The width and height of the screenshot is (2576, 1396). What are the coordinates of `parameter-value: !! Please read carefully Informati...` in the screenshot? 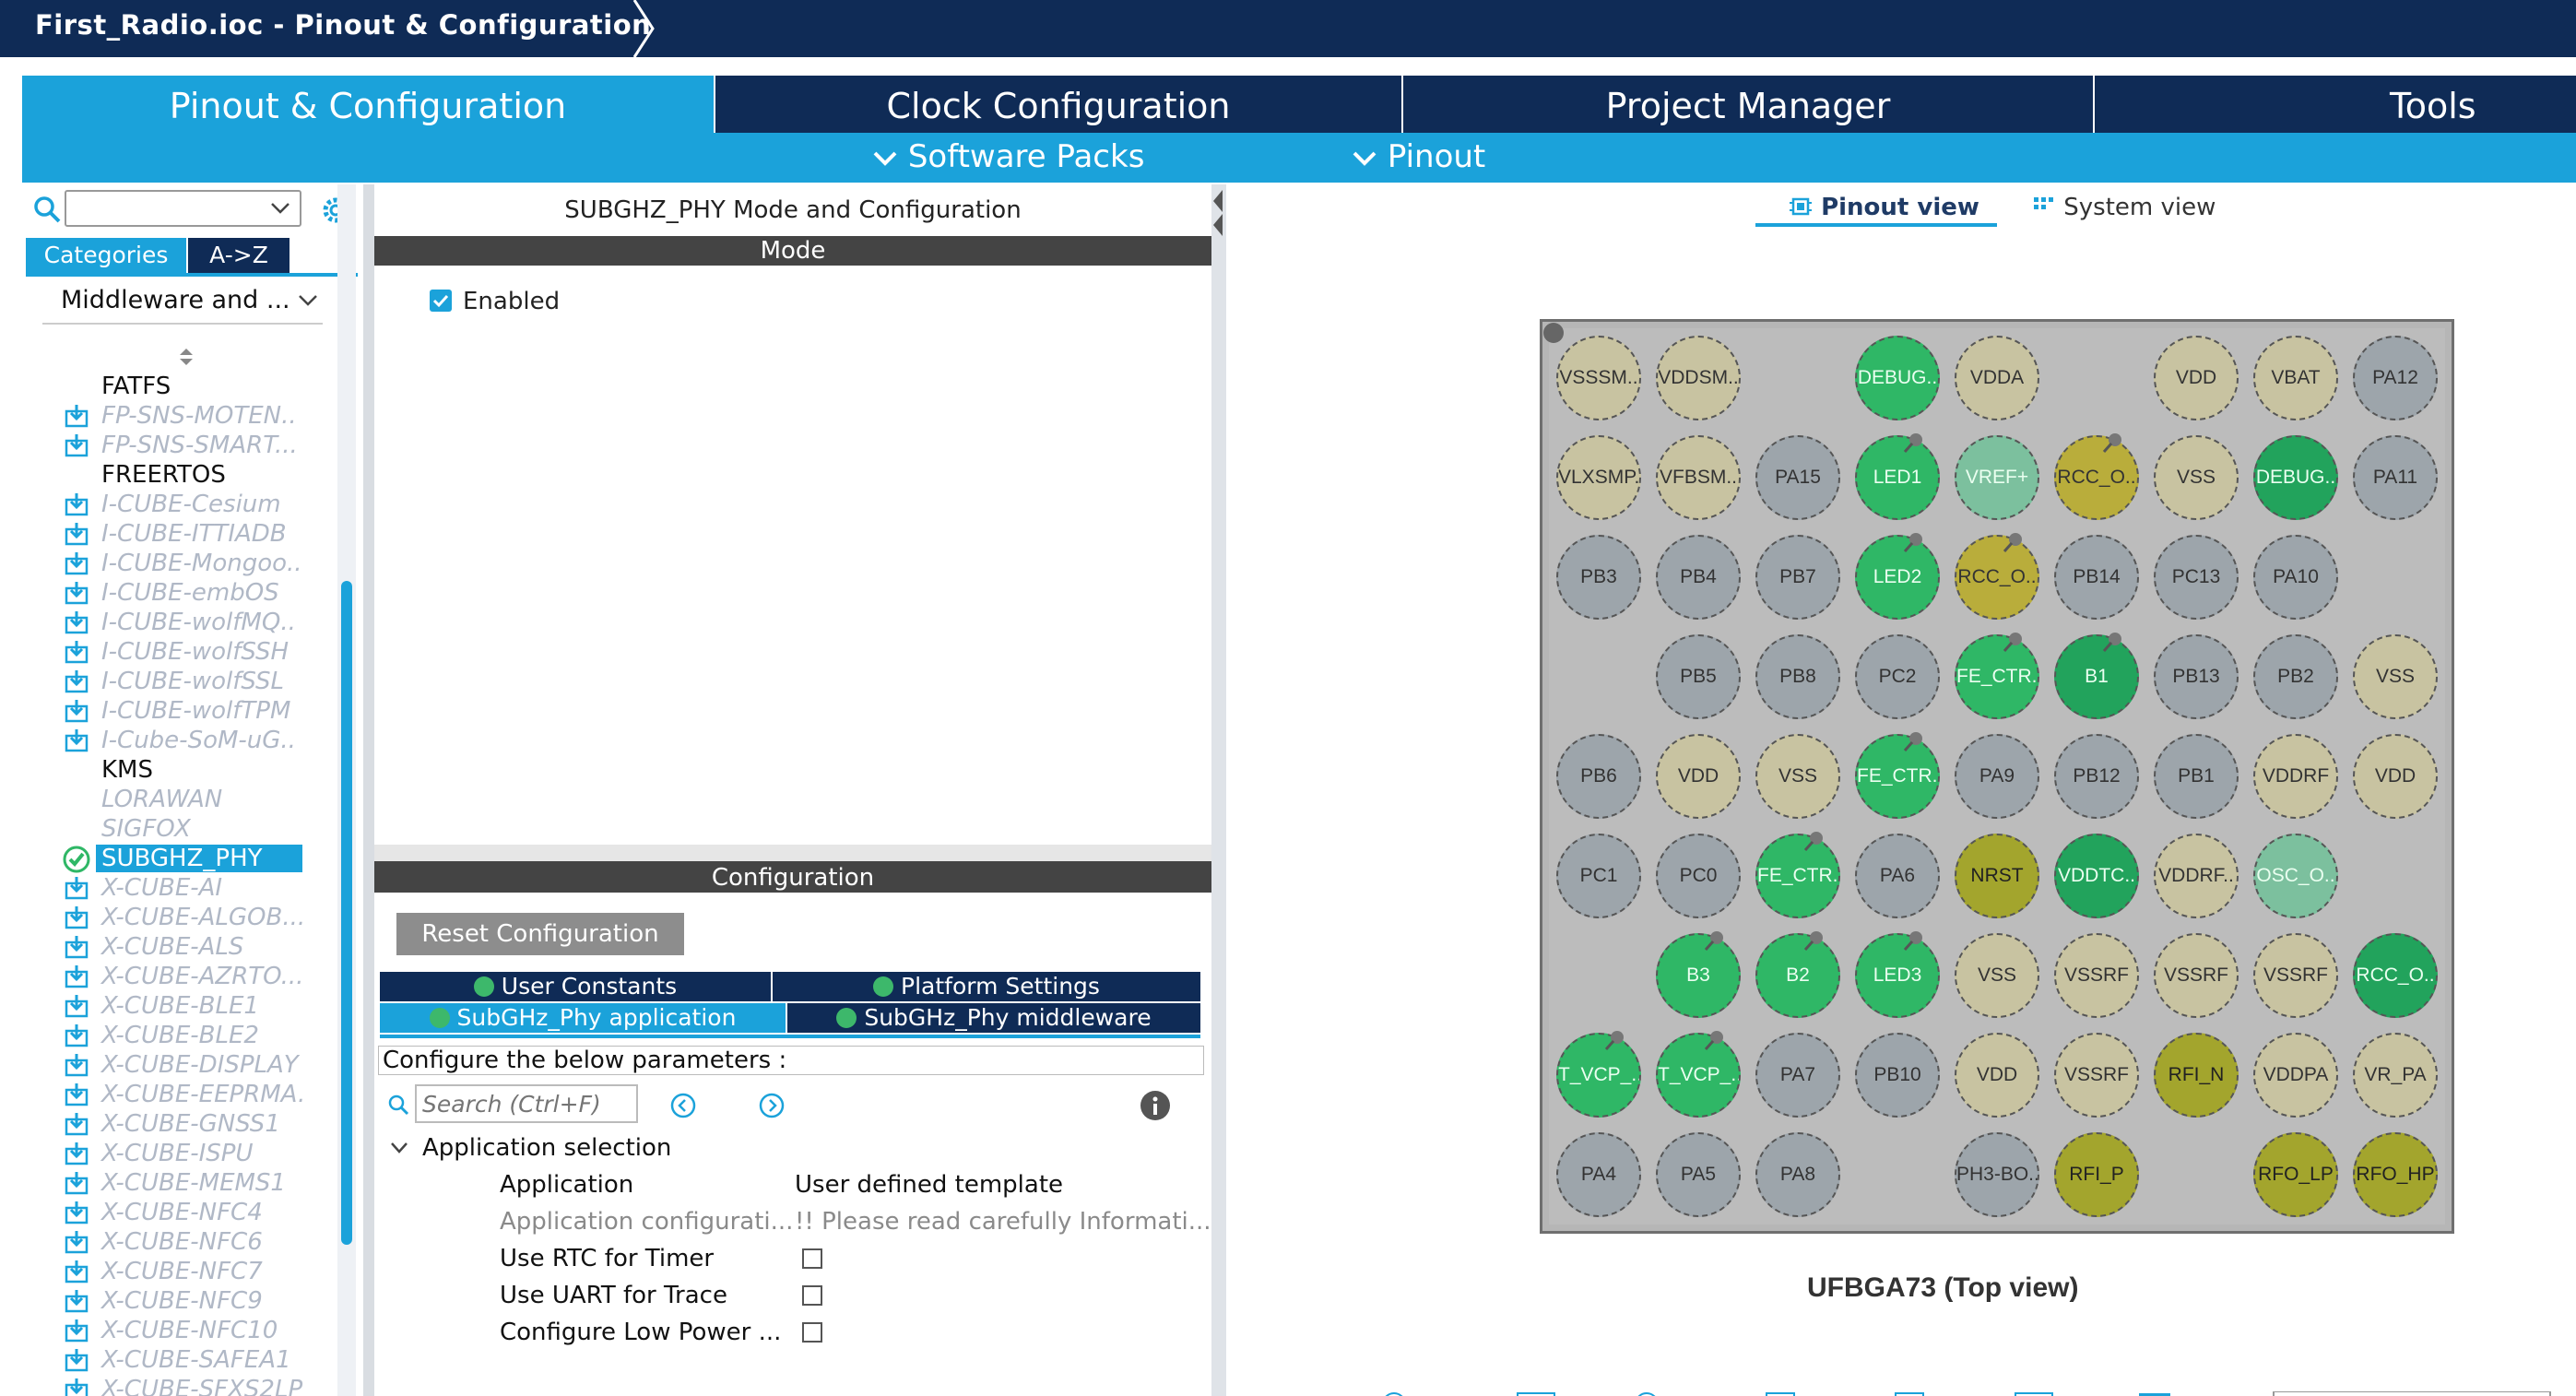 It's located at (1003, 1222).